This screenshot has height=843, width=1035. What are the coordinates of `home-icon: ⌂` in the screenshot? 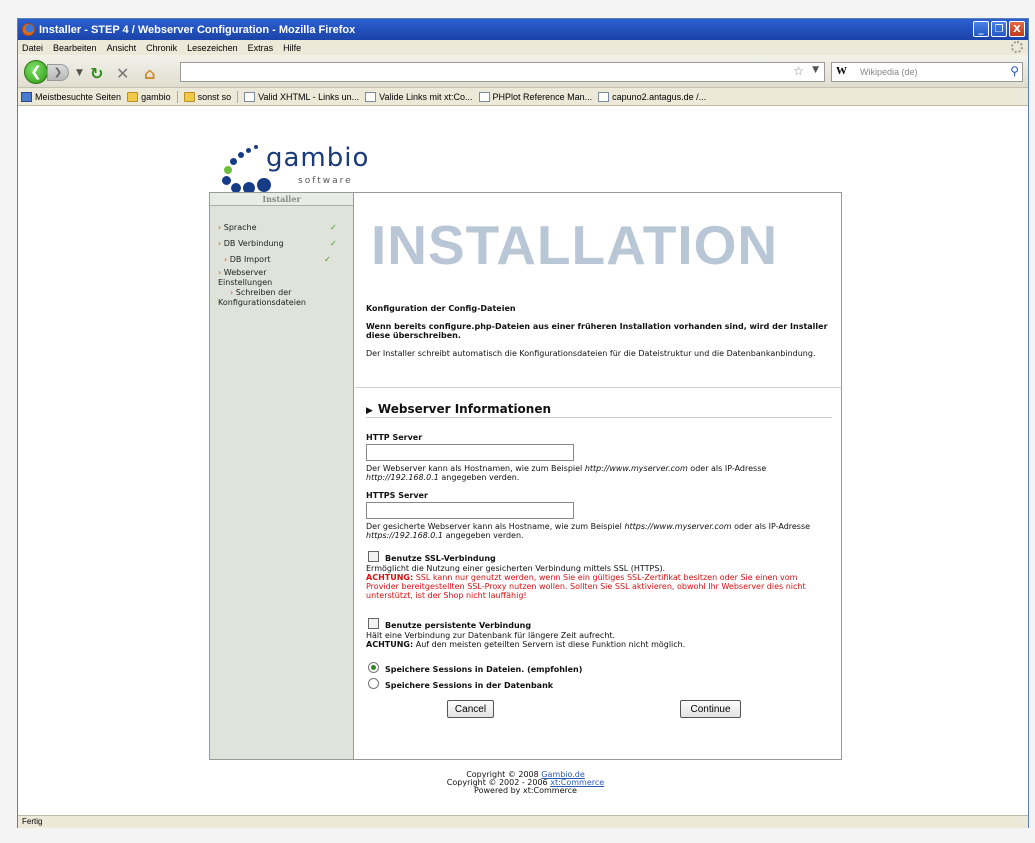 It's located at (149, 73).